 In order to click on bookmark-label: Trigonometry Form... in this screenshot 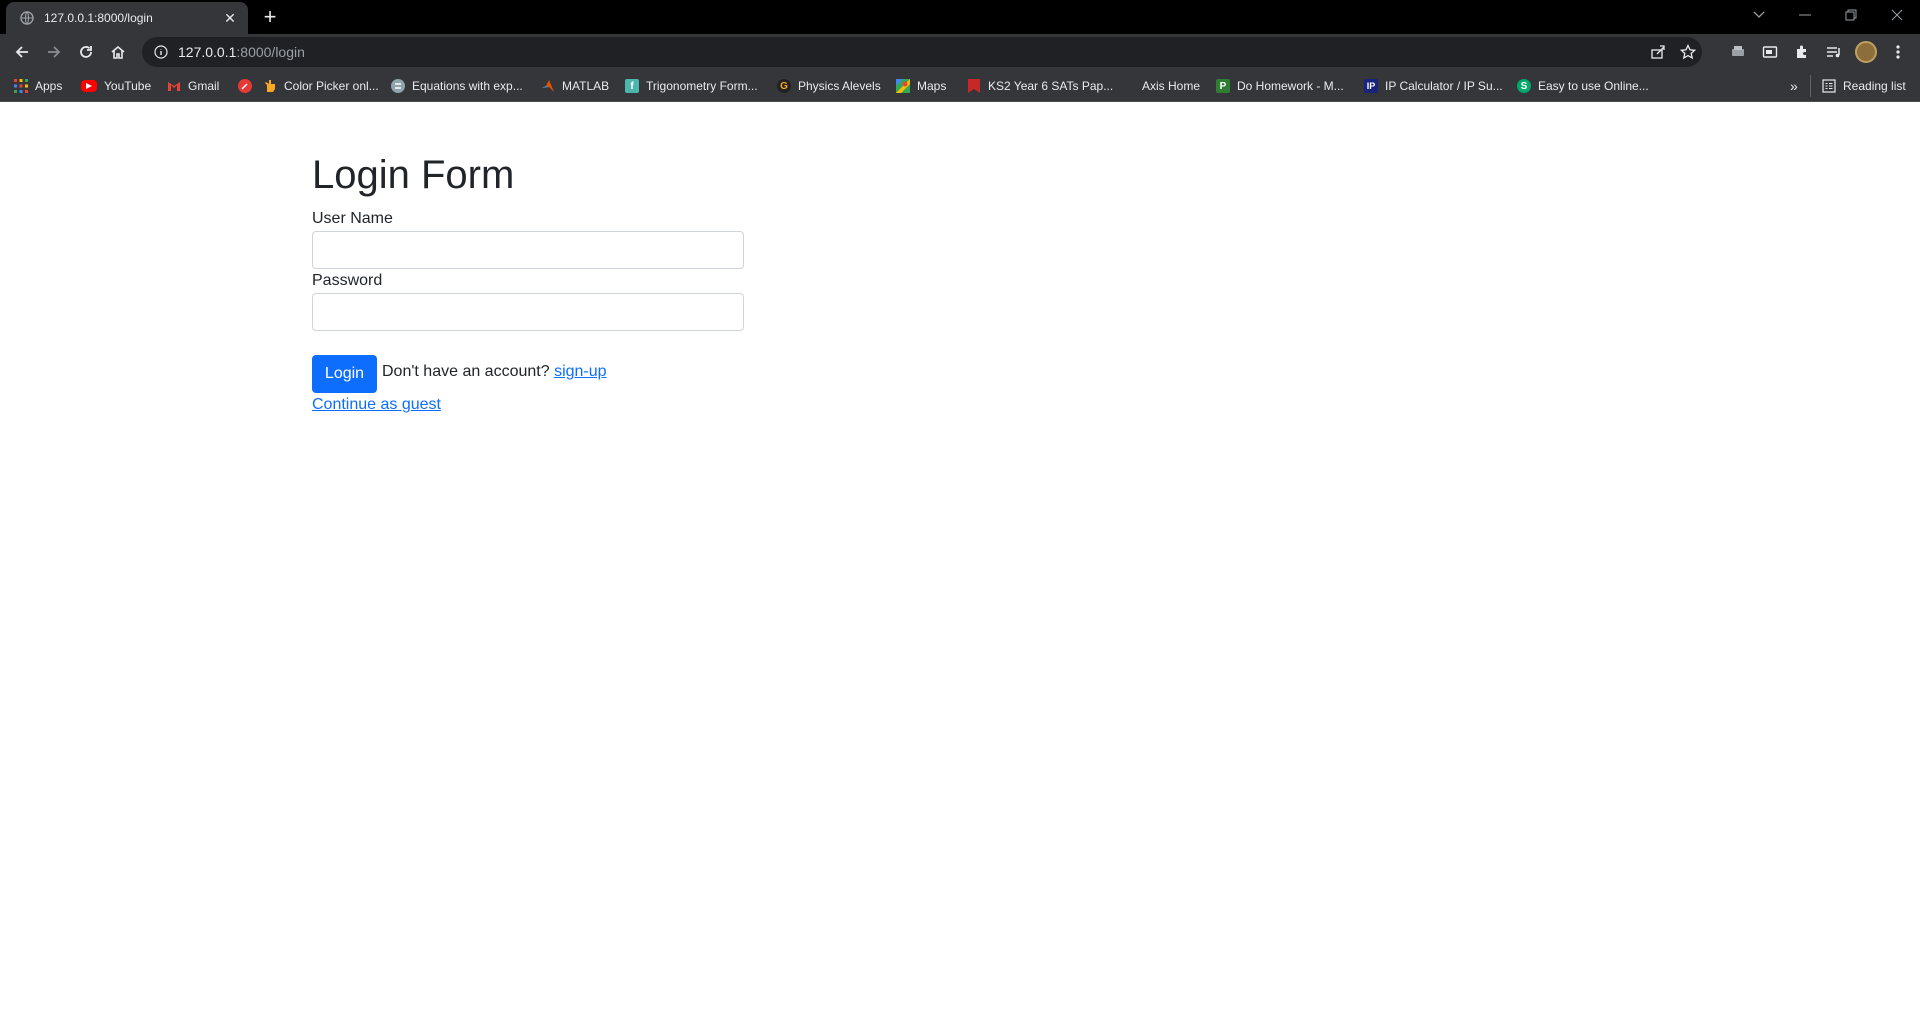, I will do `click(702, 86)`.